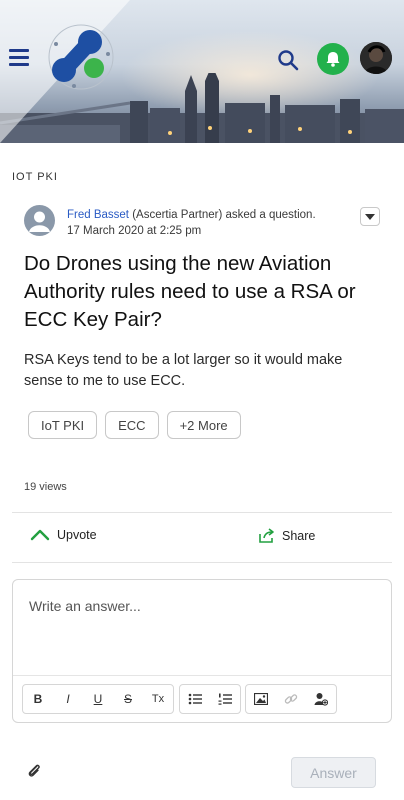 This screenshot has height=800, width=404. I want to click on bold-button: B, so click(38, 699).